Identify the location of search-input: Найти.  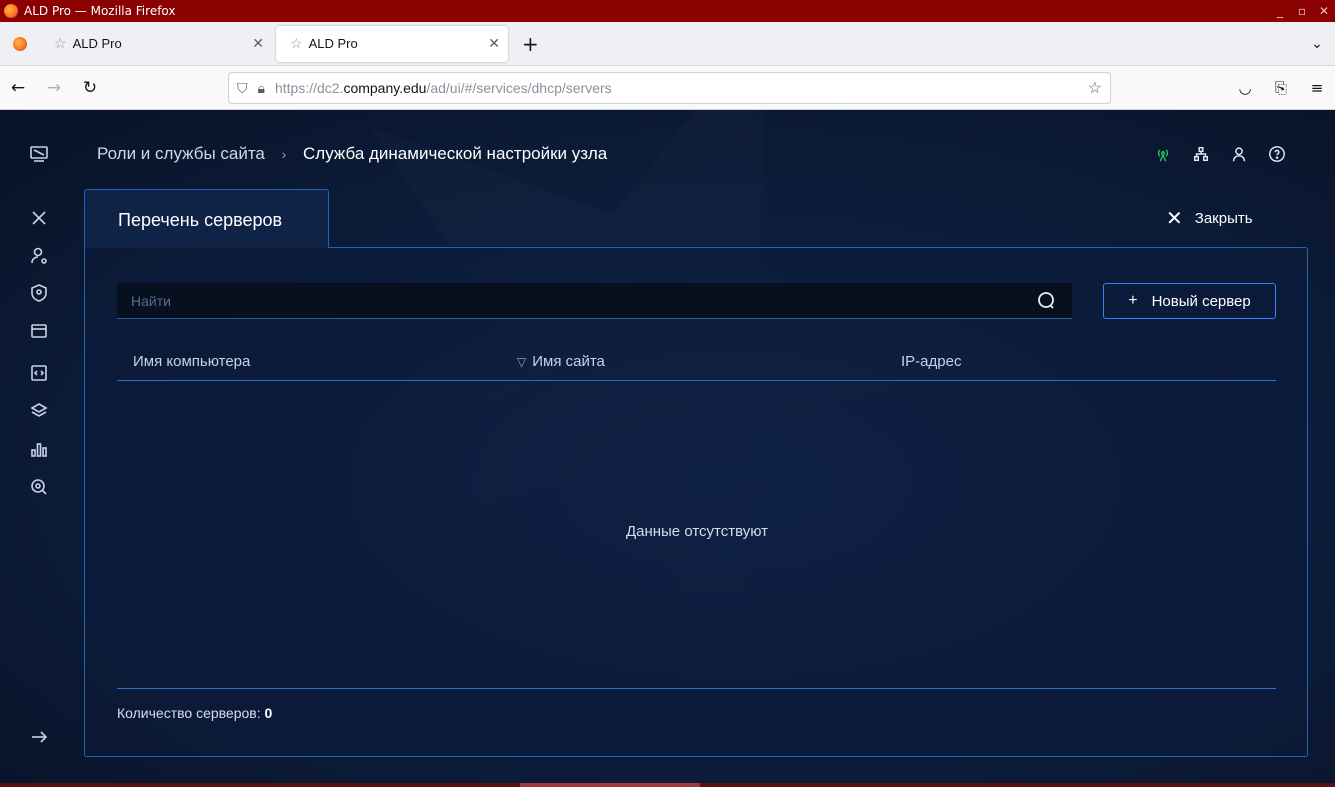
(583, 301).